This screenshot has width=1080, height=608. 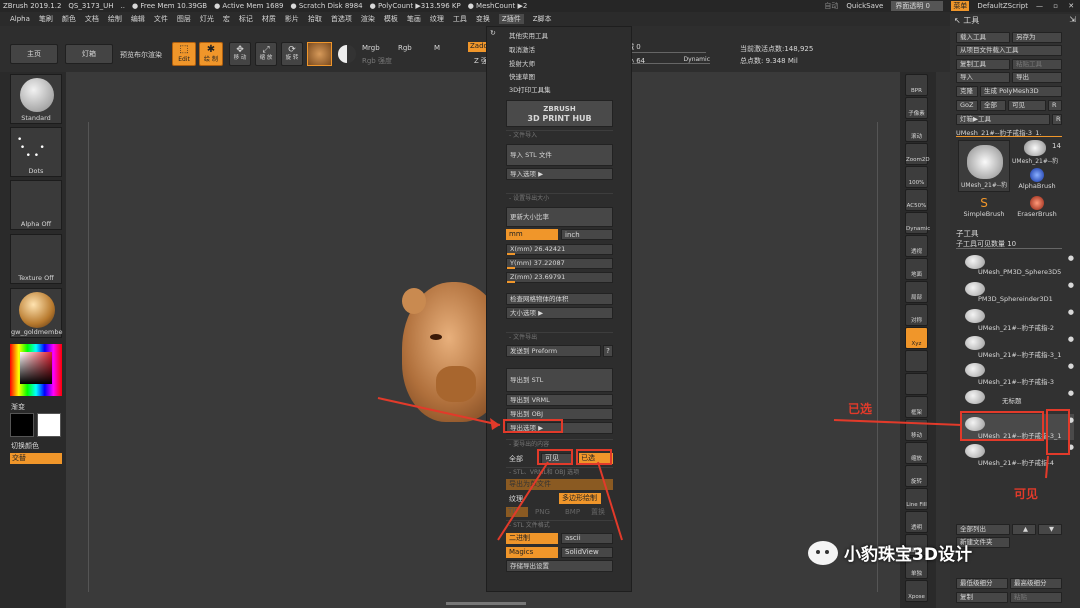 I want to click on arrow-to-export-options, so click(x=439, y=411).